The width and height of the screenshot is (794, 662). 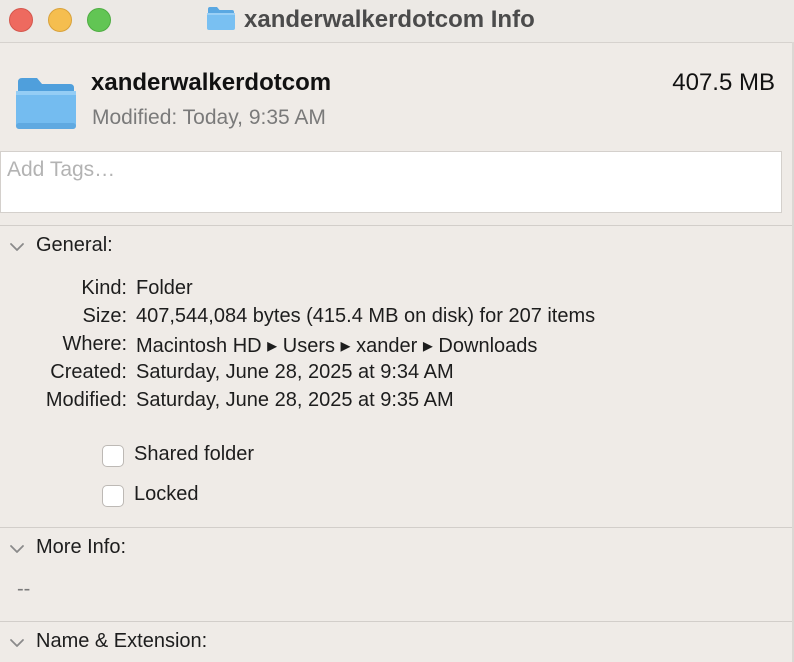 What do you see at coordinates (94, 344) in the screenshot?
I see `info-label: Where:` at bounding box center [94, 344].